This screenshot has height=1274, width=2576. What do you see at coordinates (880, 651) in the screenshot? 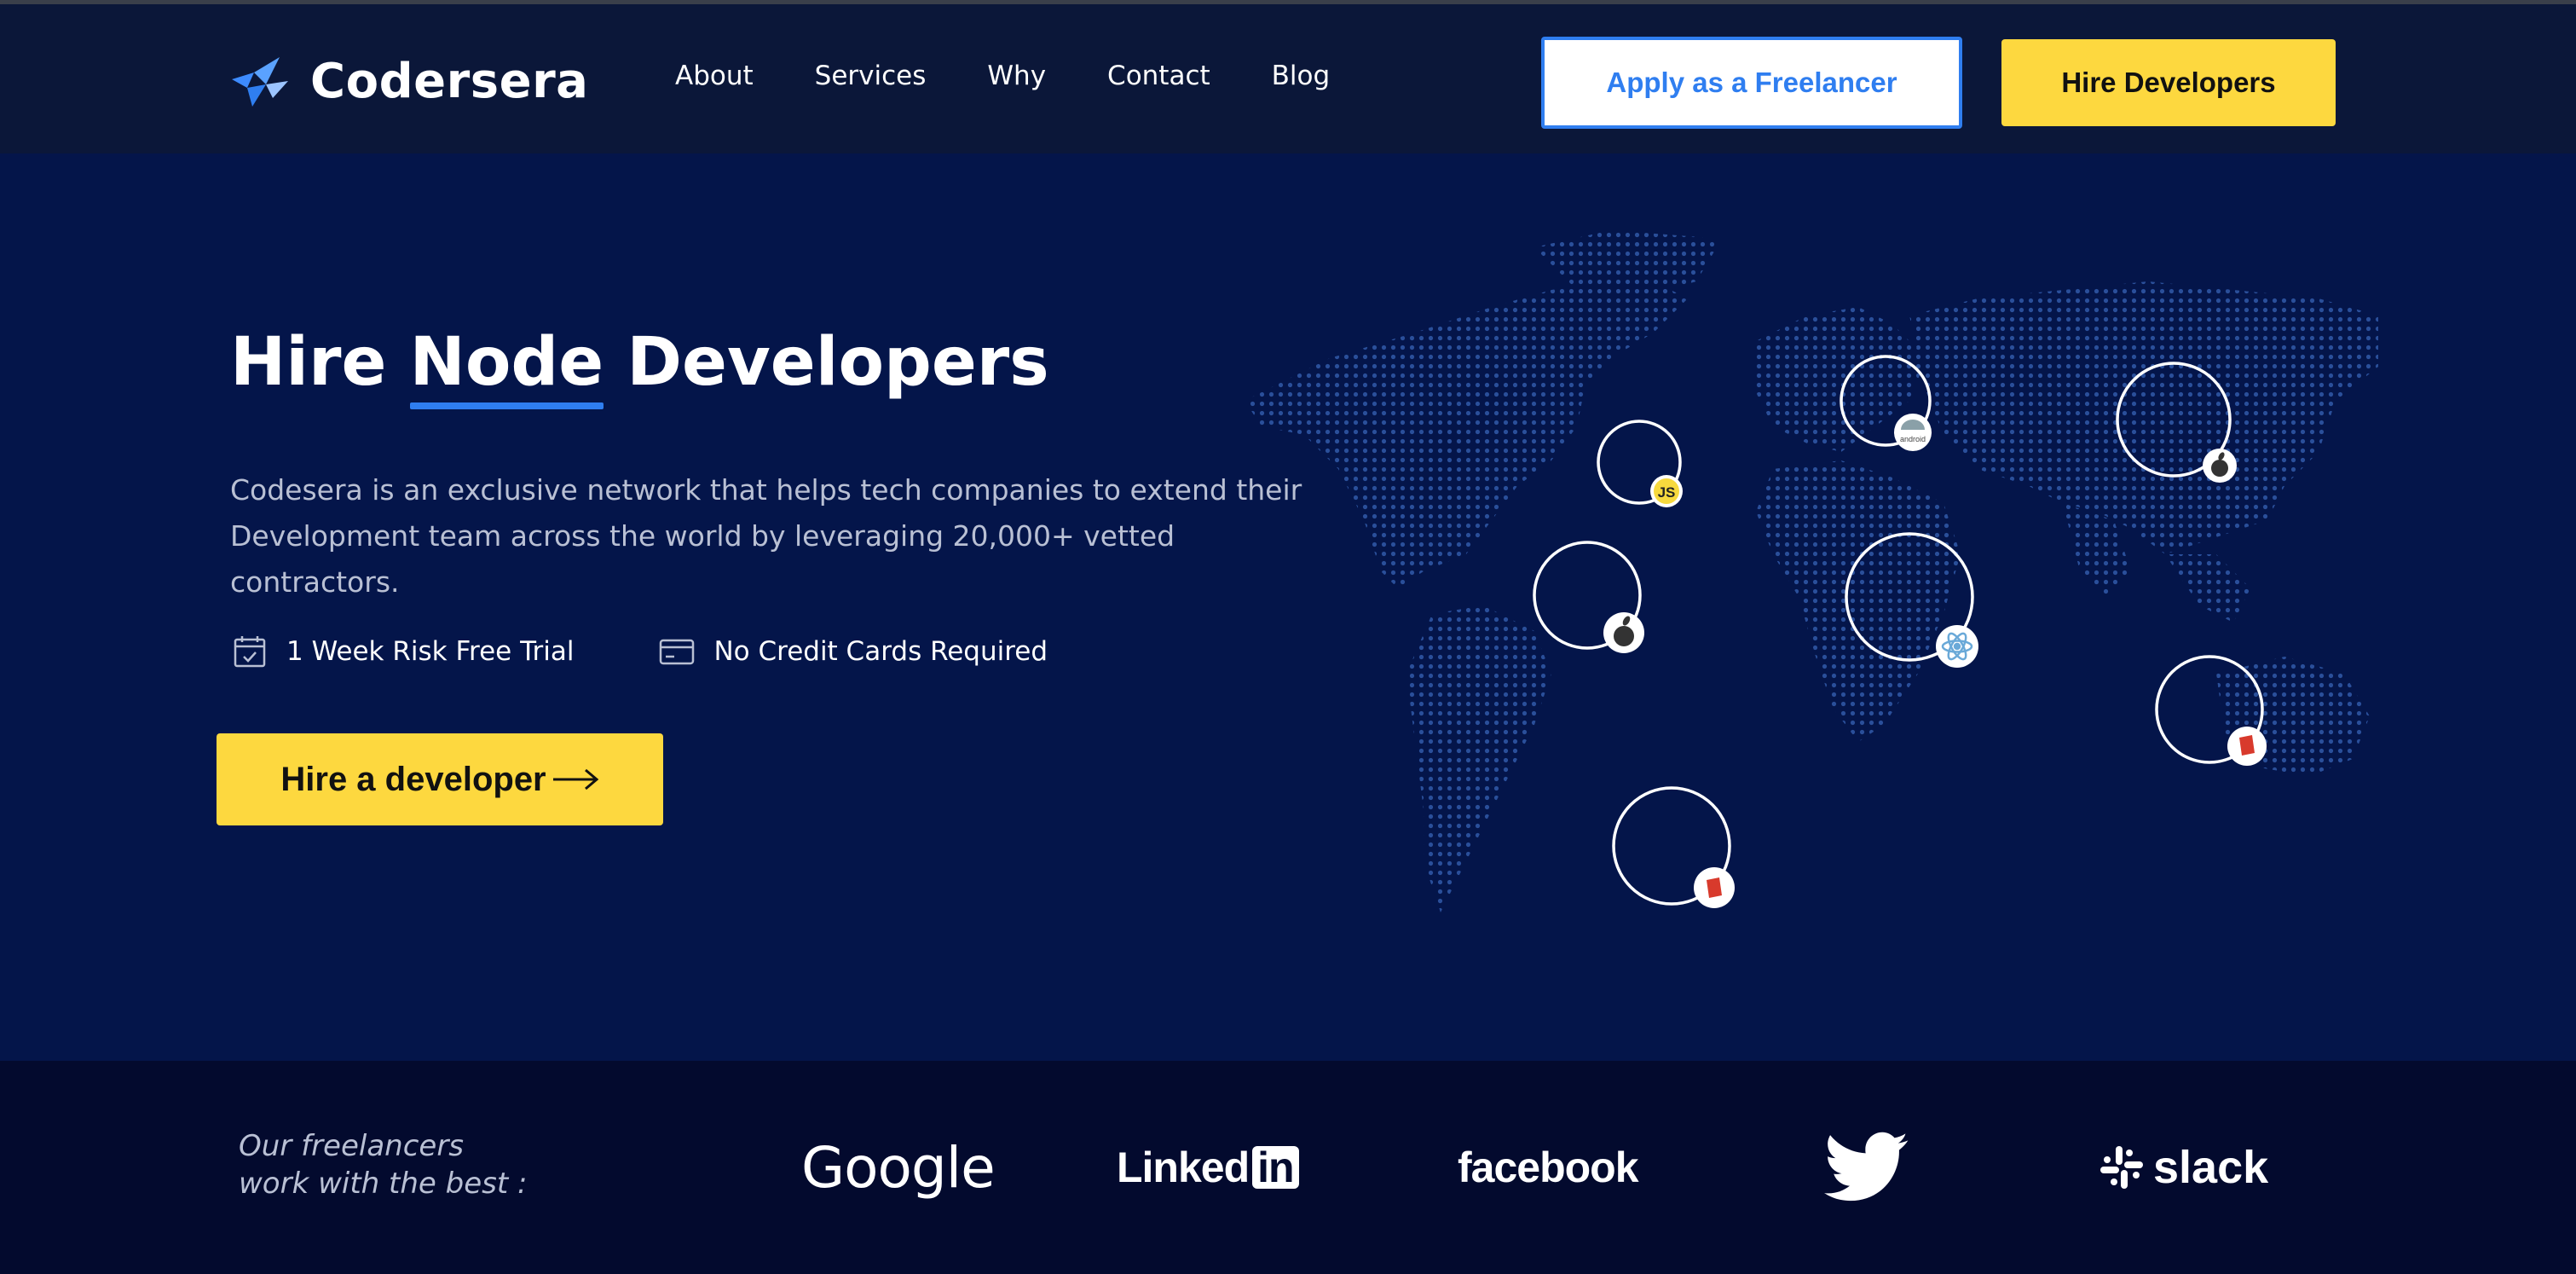
I see `feature-no-card-label: No Credit Cards Required` at bounding box center [880, 651].